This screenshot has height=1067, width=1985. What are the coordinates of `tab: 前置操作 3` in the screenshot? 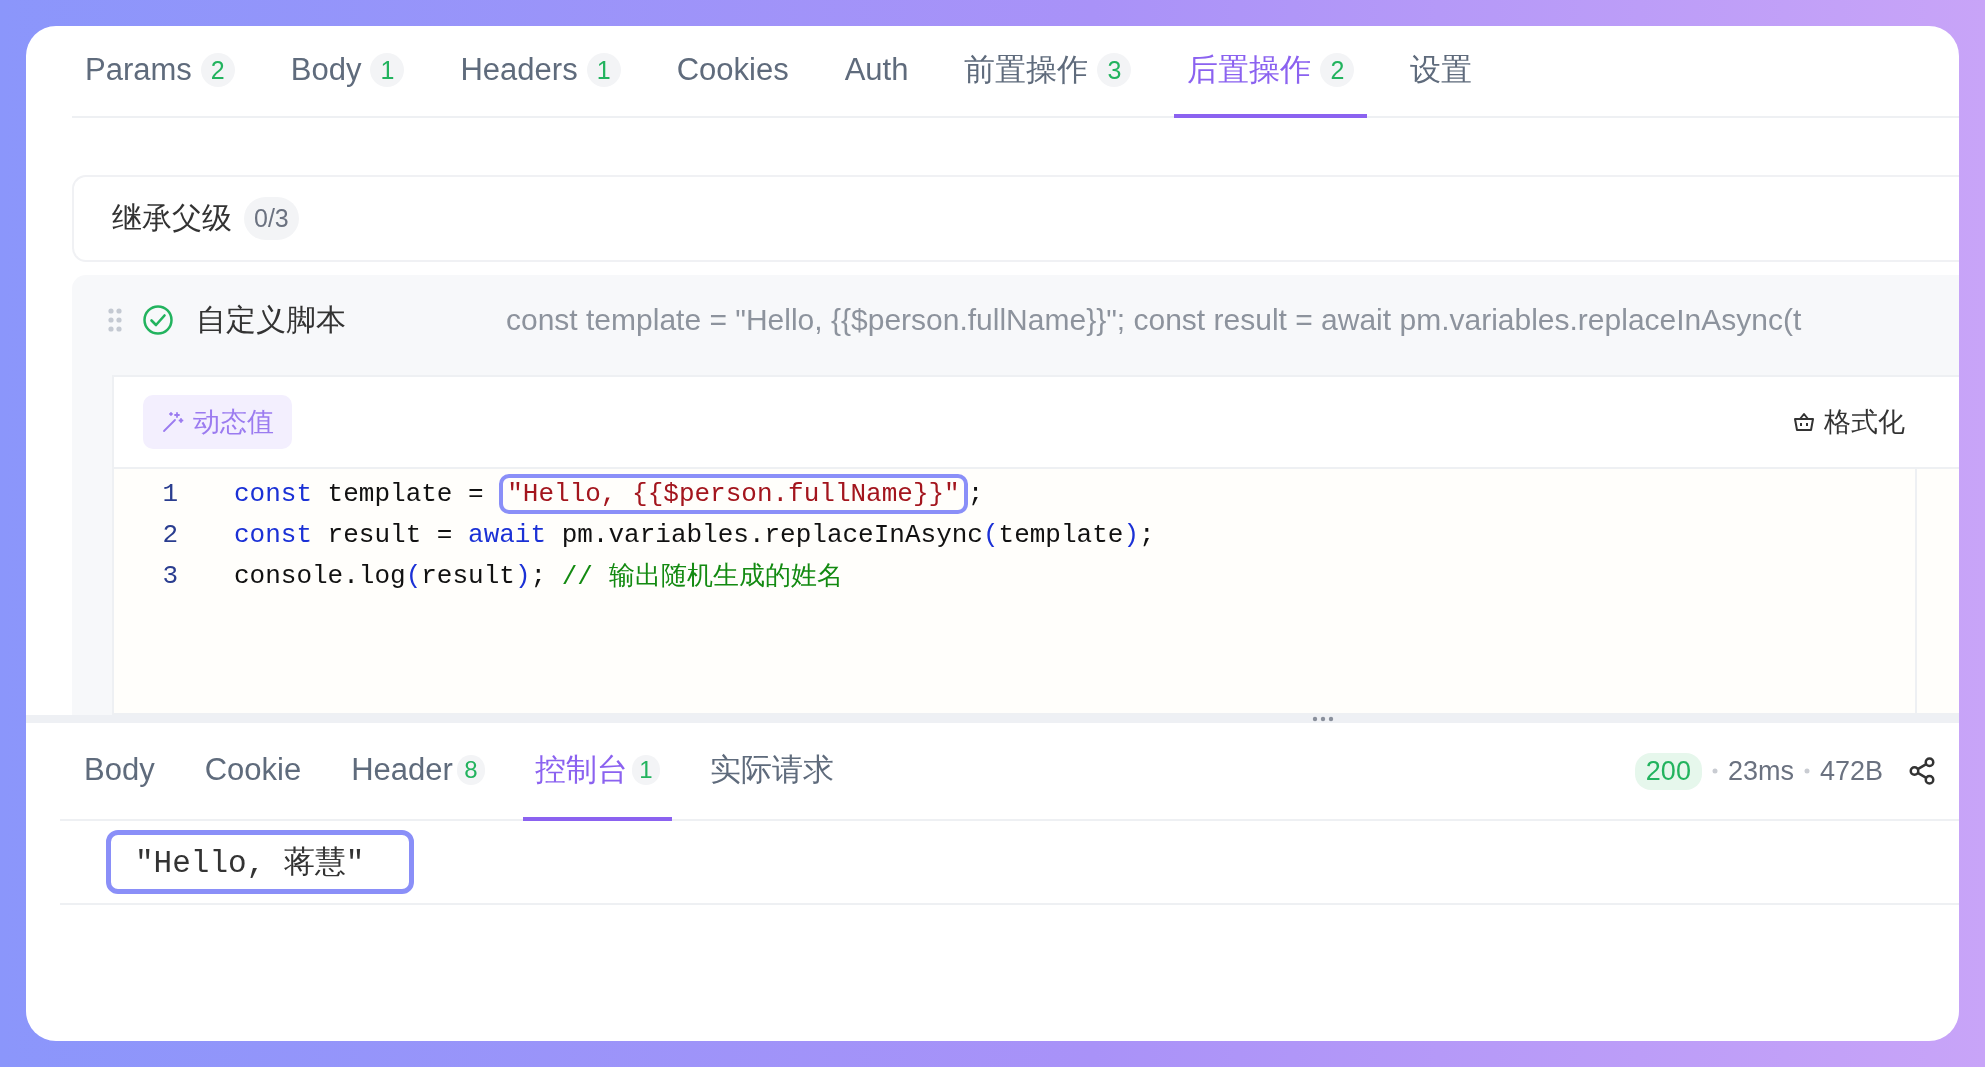 It's located at (1048, 72).